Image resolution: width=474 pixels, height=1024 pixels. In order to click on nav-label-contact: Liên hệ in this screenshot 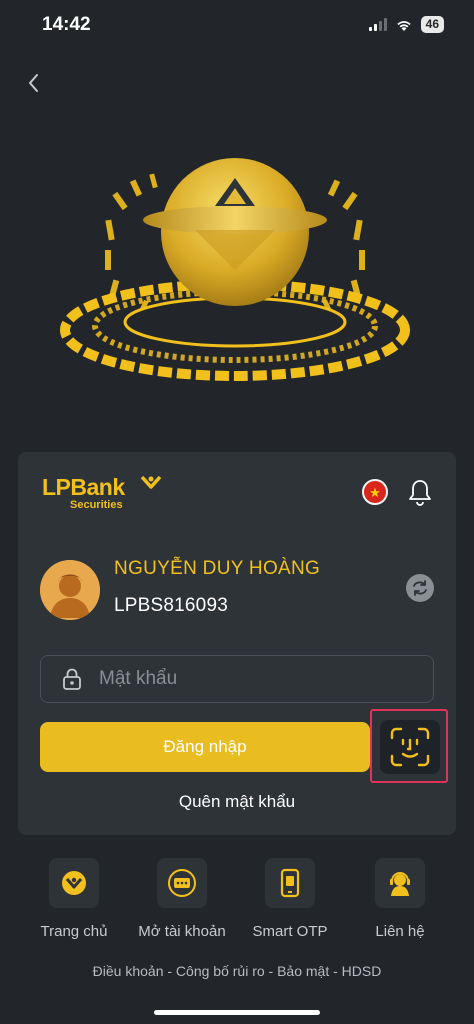, I will do `click(400, 931)`.